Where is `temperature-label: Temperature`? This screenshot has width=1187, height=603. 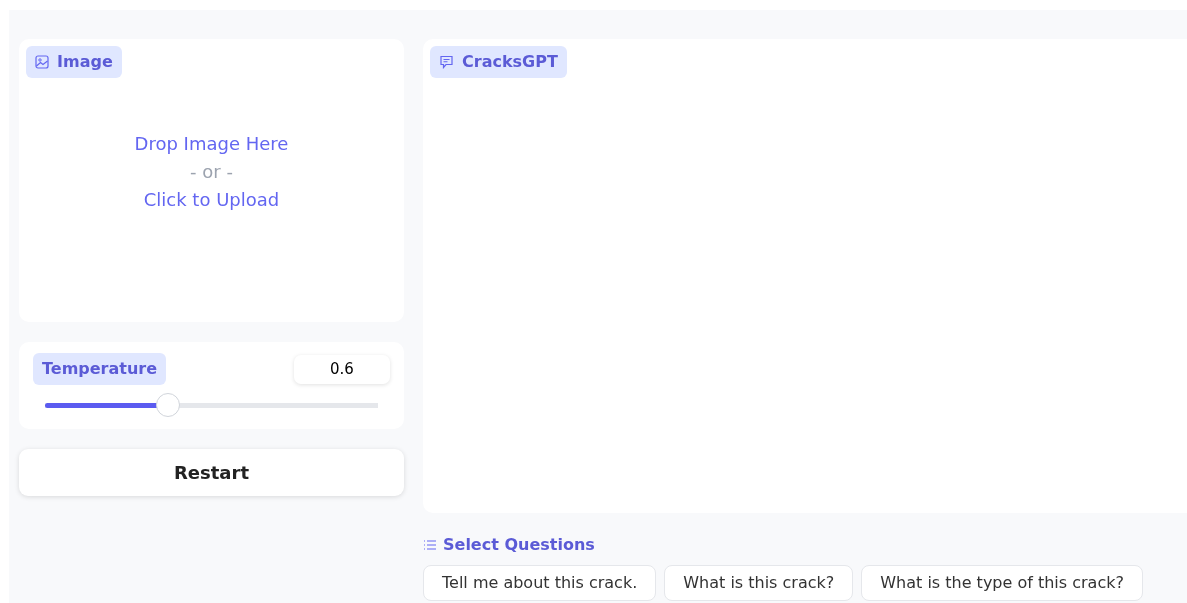
temperature-label: Temperature is located at coordinates (100, 369).